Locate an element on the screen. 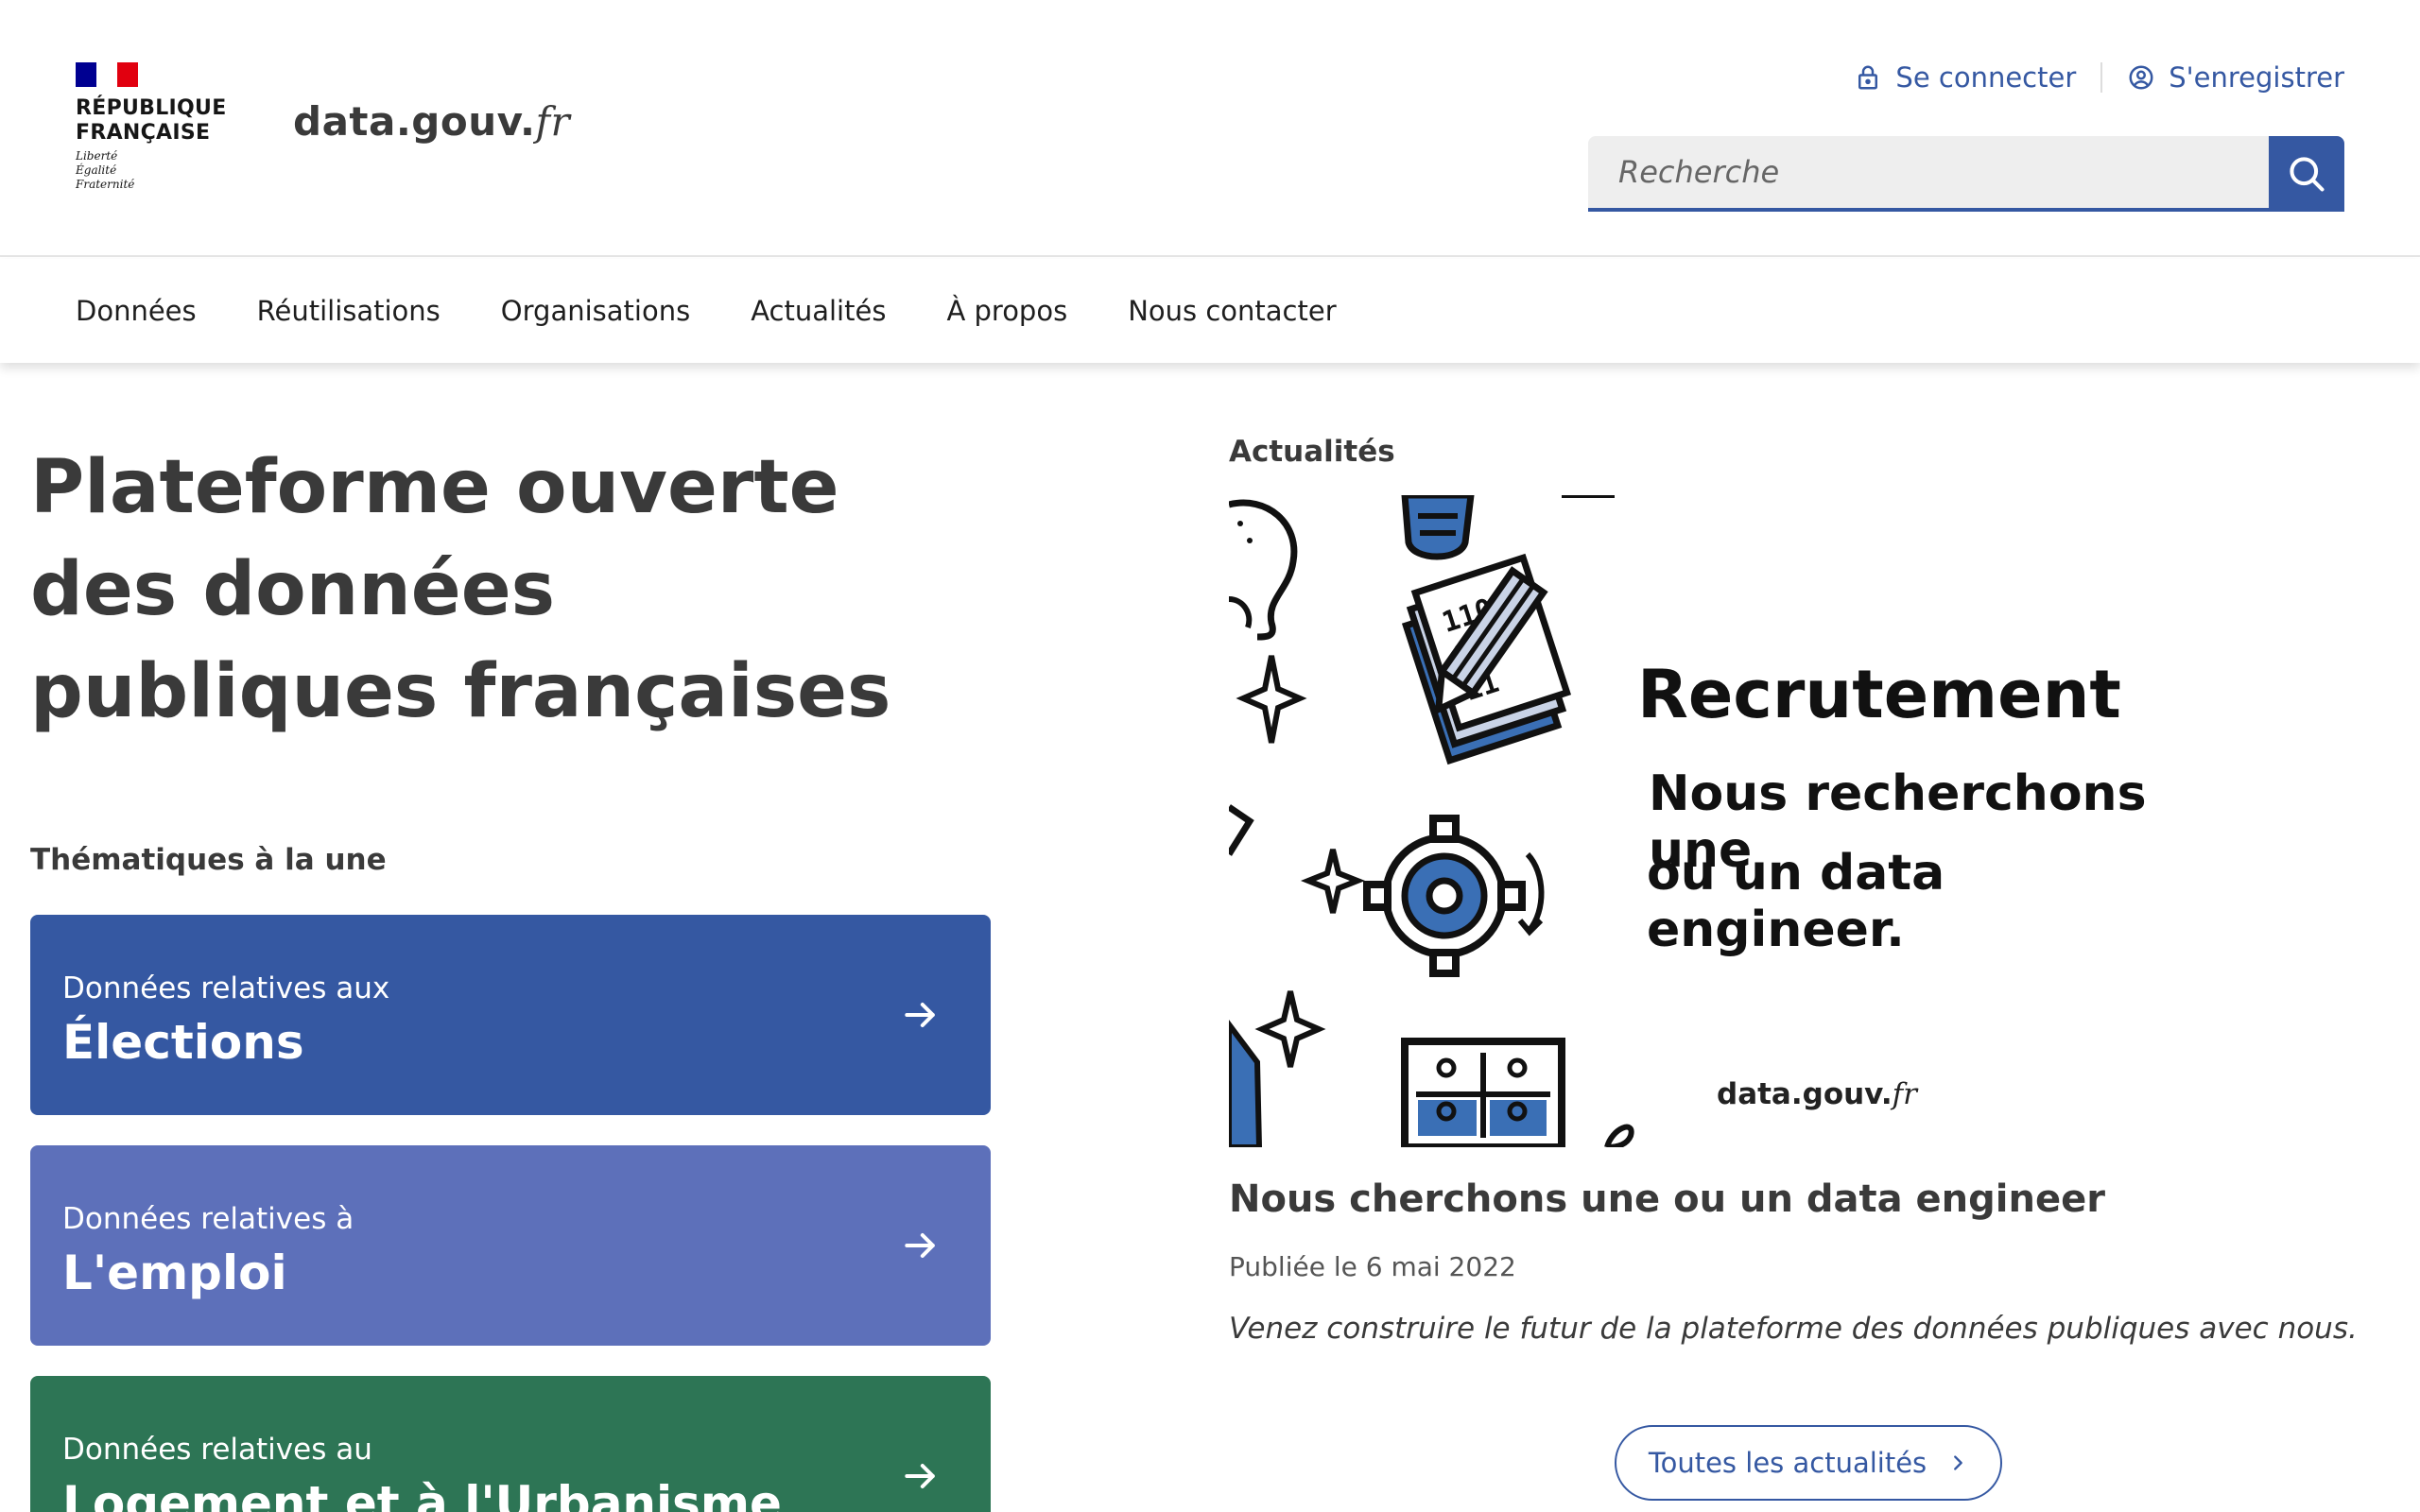  theme-card-title: L'emploi is located at coordinates (174, 1273).